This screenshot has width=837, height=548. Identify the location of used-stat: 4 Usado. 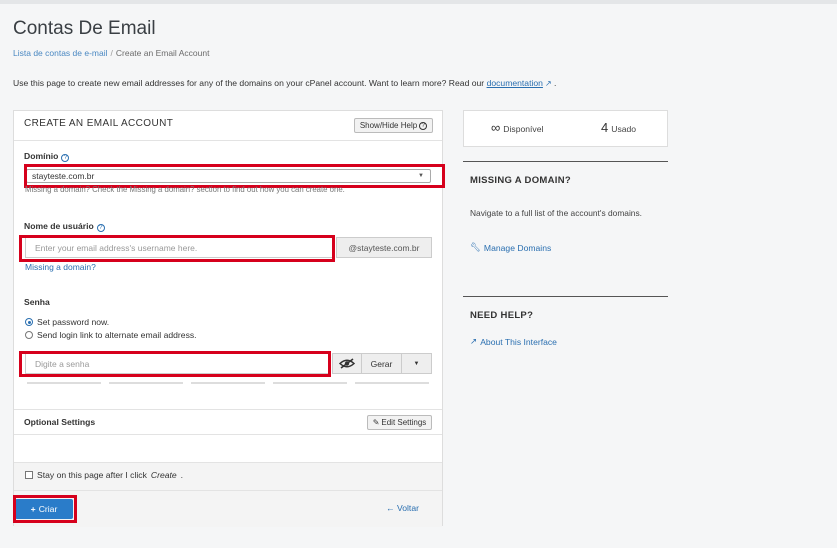
(619, 127).